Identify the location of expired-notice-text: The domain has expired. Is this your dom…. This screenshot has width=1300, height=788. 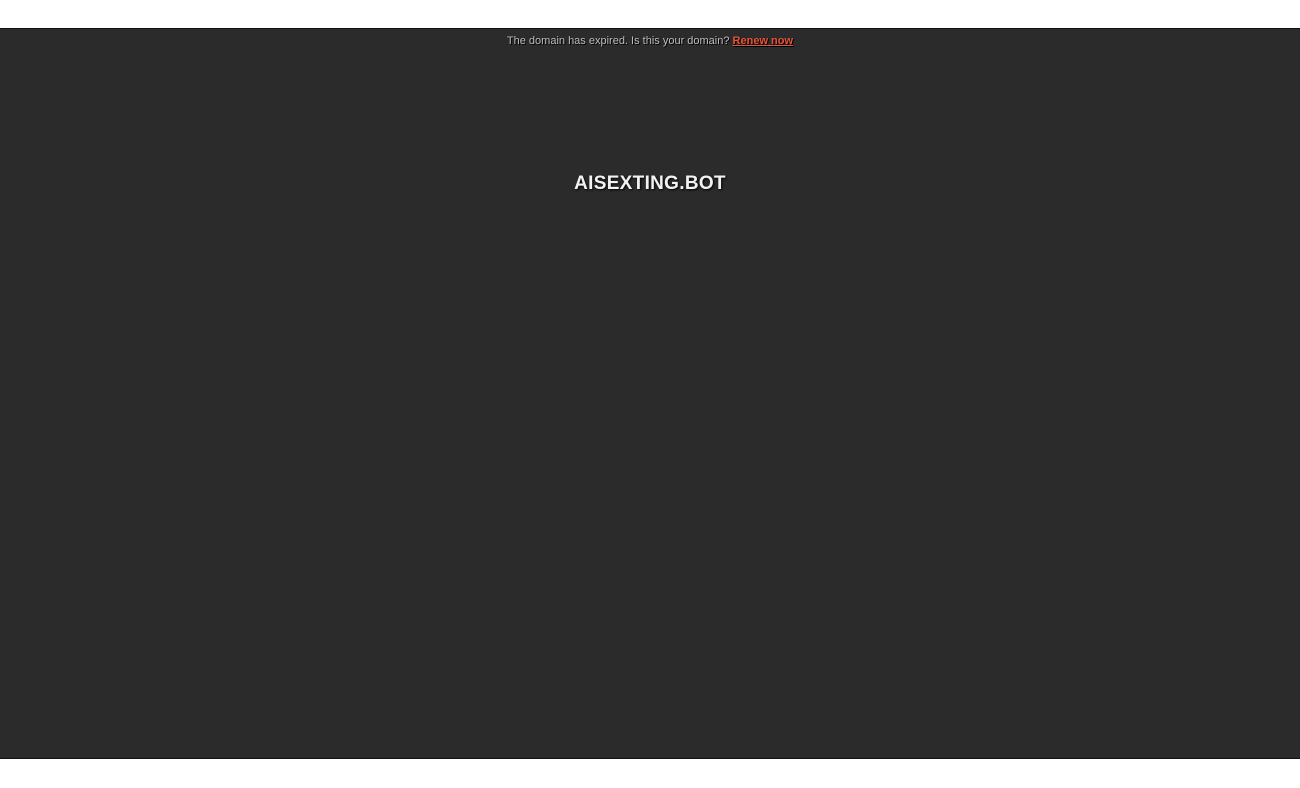
(619, 41).